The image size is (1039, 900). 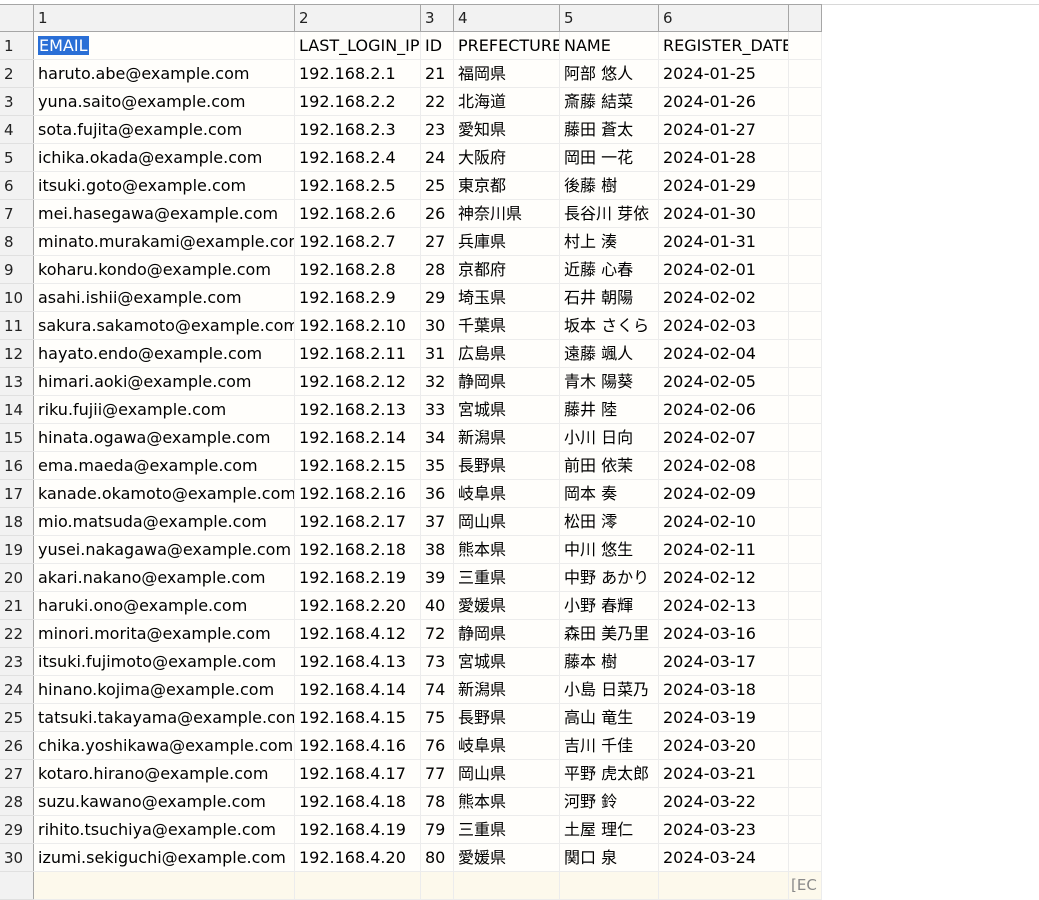 I want to click on table-cell: 愛知県, so click(x=507, y=130).